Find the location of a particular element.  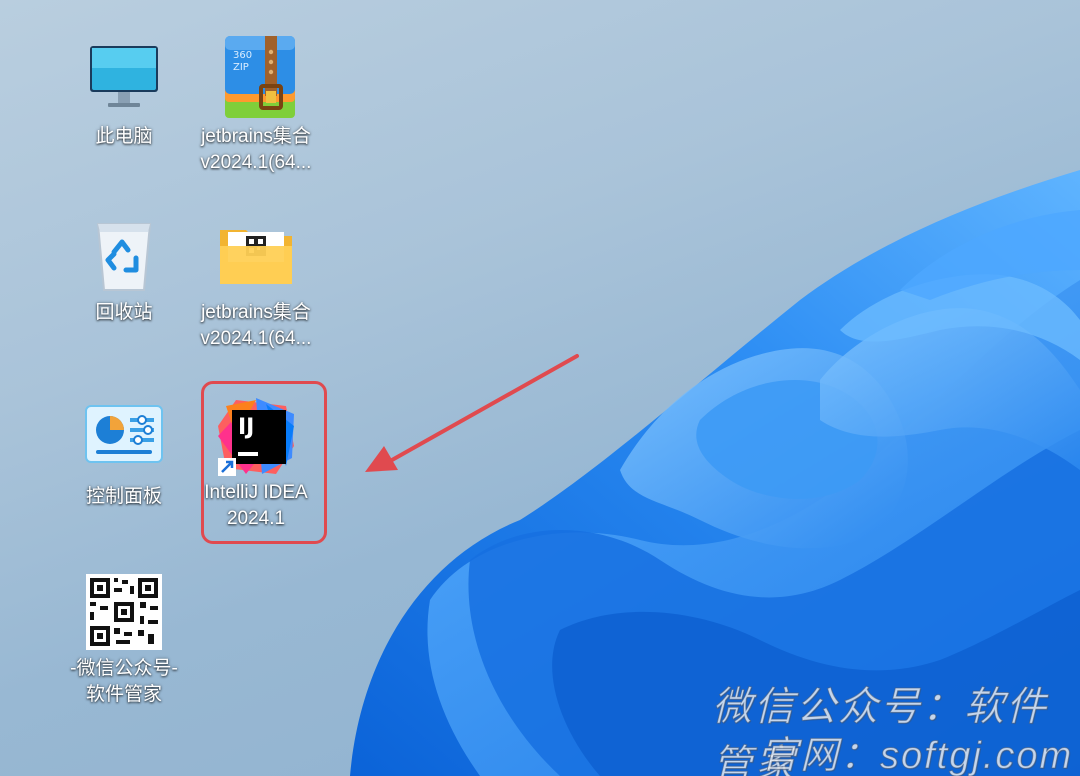

watermark-line-2: 官网：softgj.com is located at coordinates (916, 755).